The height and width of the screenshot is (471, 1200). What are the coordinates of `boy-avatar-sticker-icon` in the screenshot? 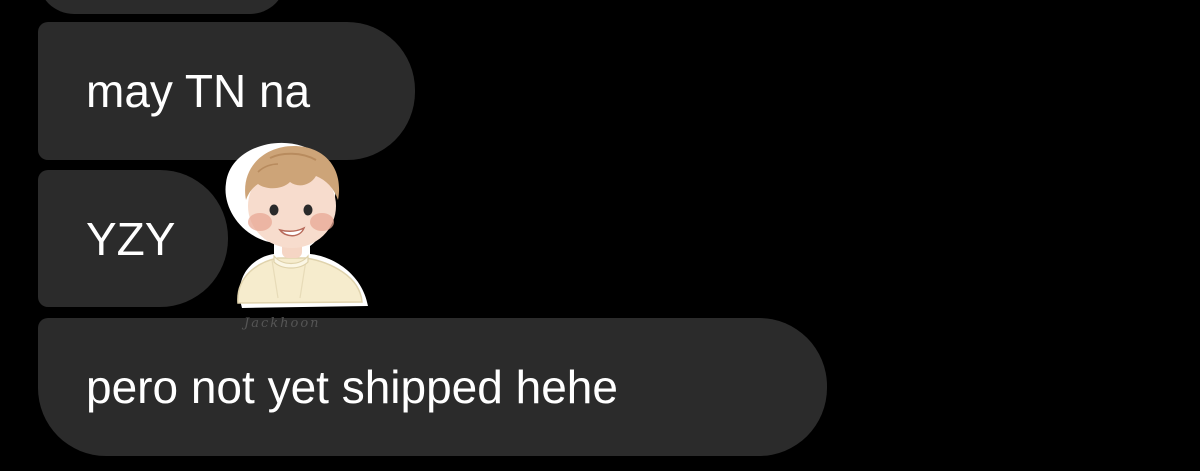 It's located at (296, 225).